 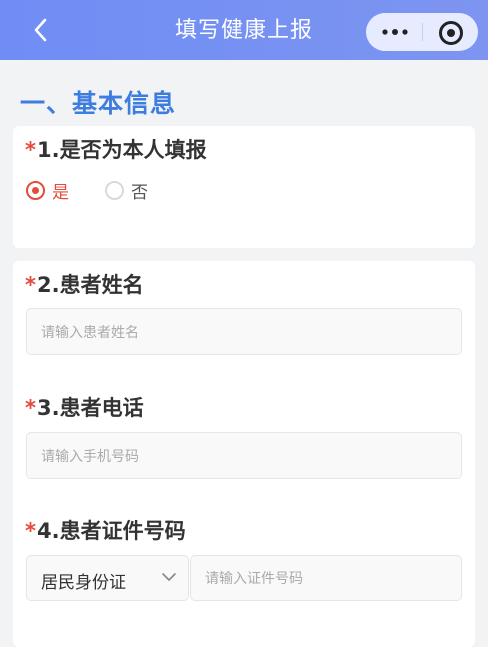 What do you see at coordinates (126, 190) in the screenshot?
I see `radio-option-no: 否` at bounding box center [126, 190].